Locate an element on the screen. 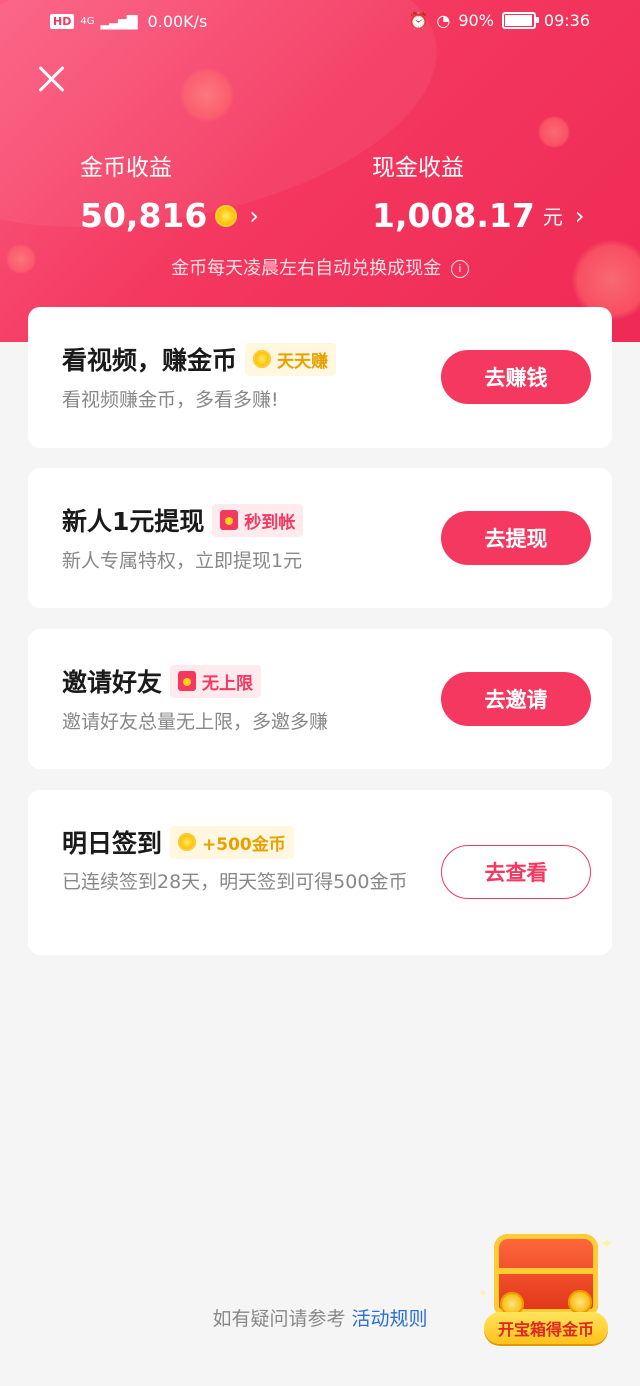  network-type: 4G is located at coordinates (87, 21).